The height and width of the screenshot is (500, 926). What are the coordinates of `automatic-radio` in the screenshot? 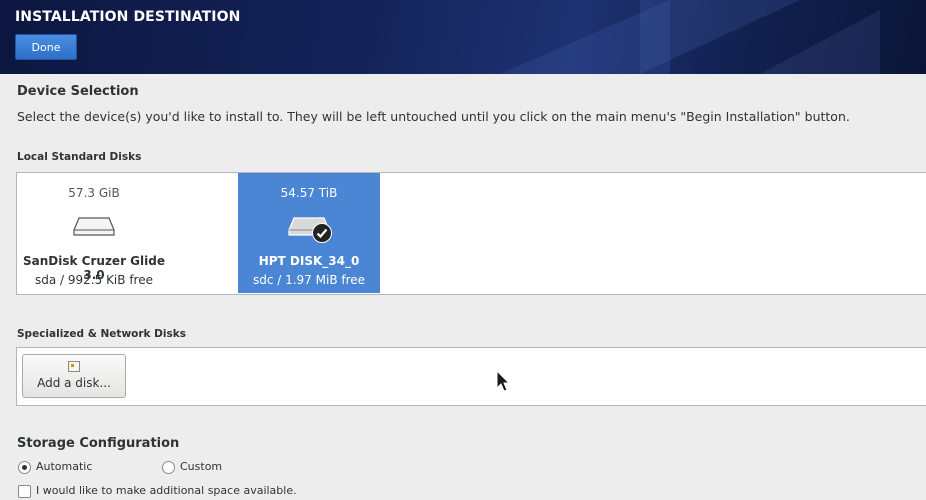 It's located at (24, 467).